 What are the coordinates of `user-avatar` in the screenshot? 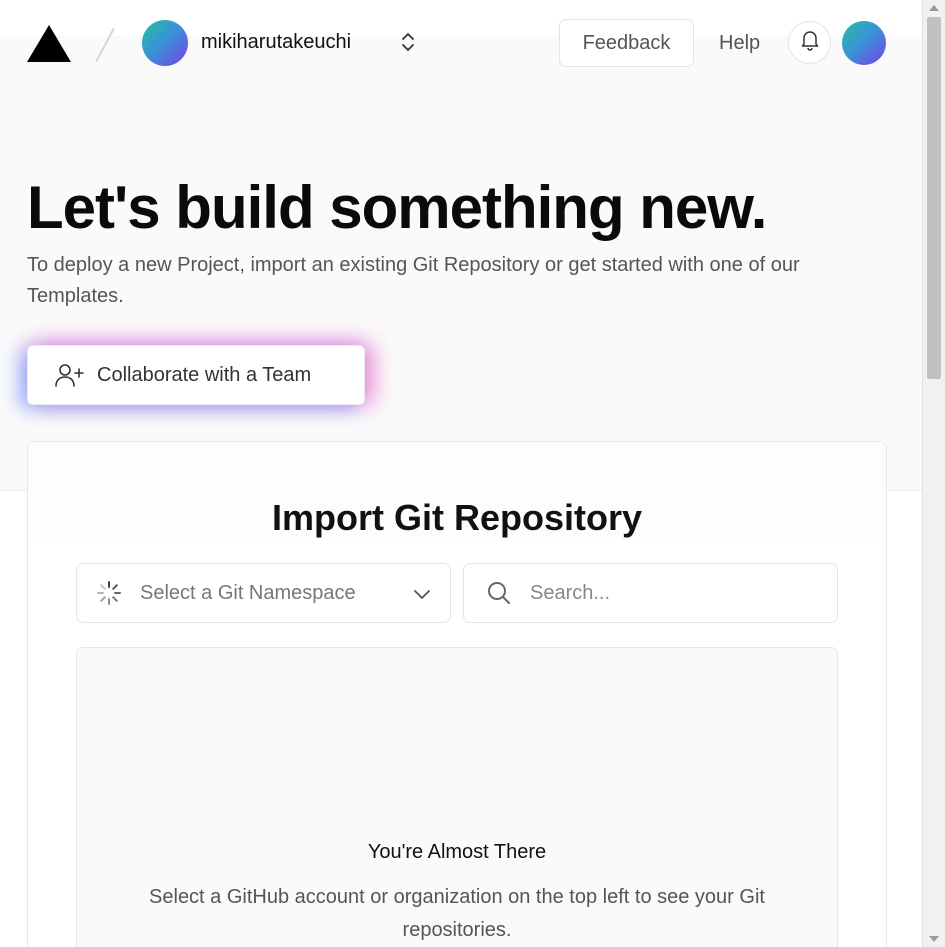 It's located at (165, 43).